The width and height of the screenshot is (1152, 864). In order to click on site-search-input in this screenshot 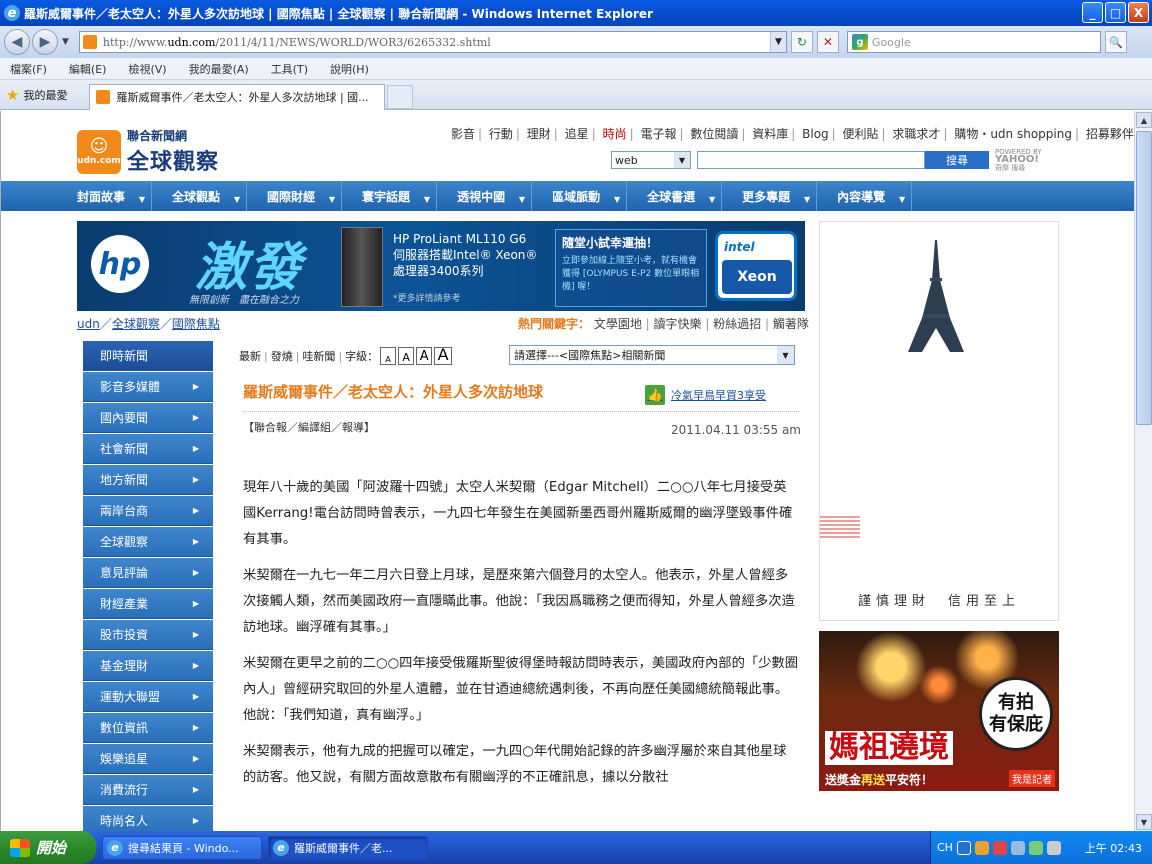, I will do `click(811, 160)`.